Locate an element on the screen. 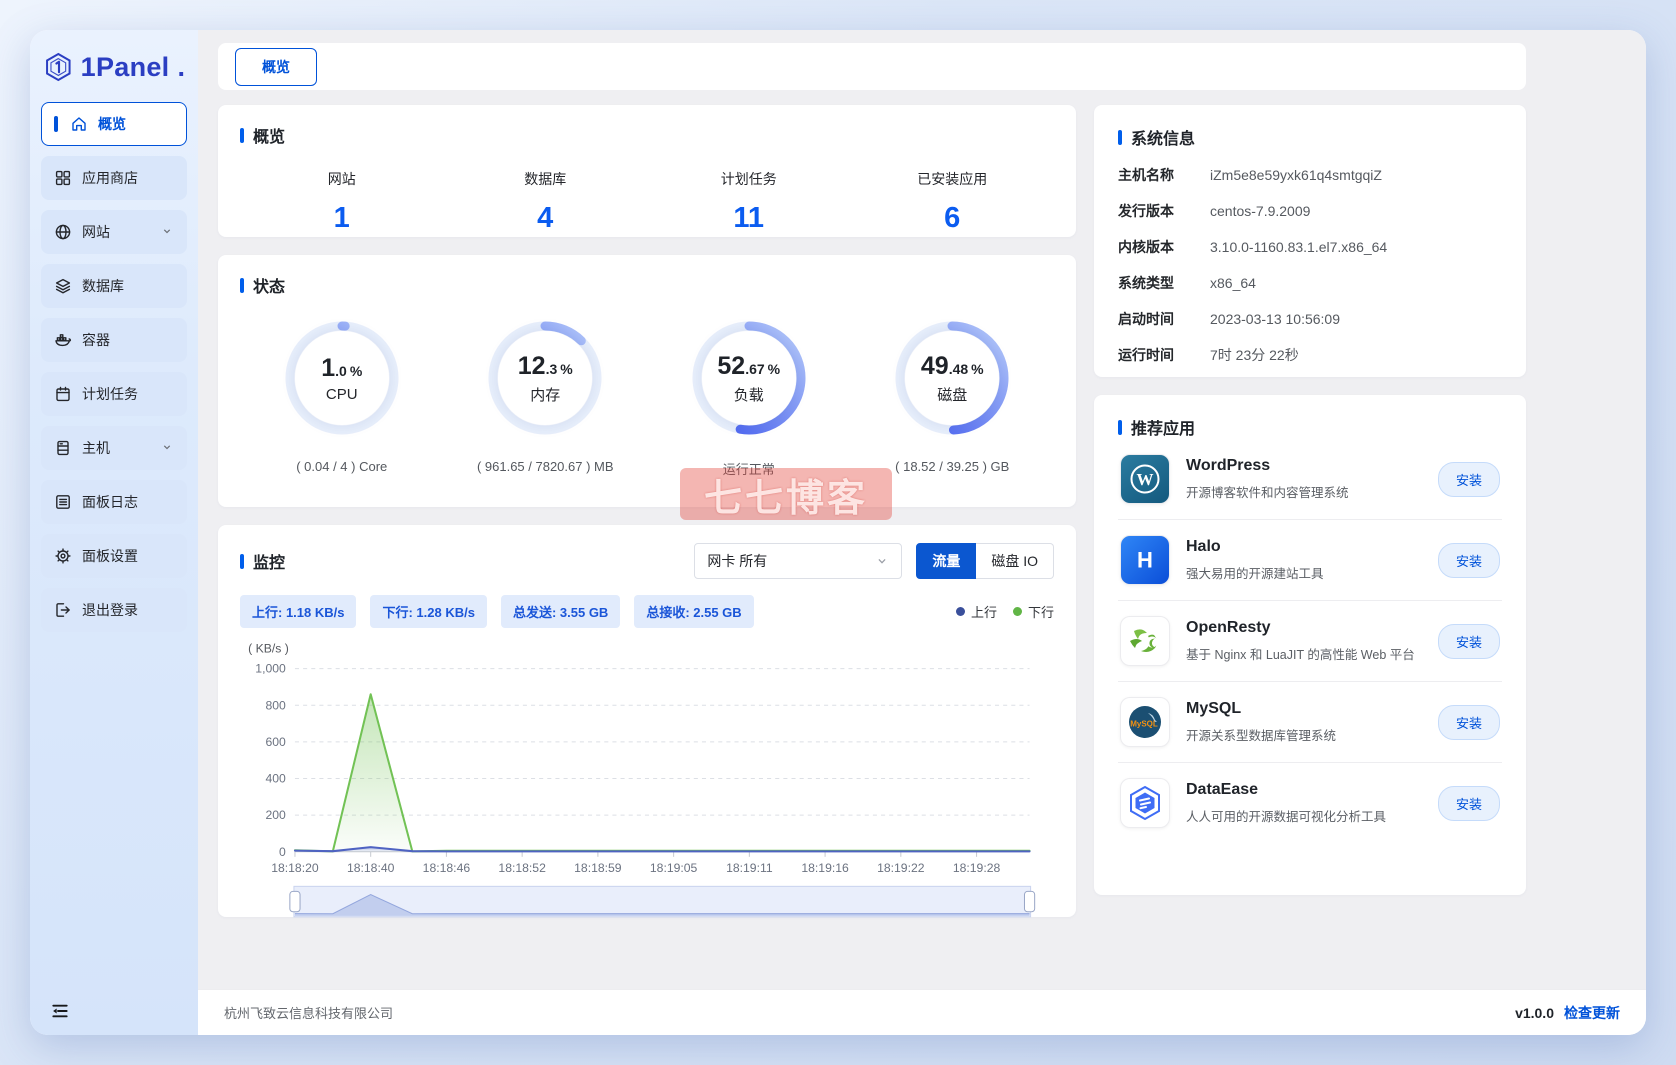 The width and height of the screenshot is (1676, 1065). sidebar-item-cronjob: 计划任务 is located at coordinates (114, 394).